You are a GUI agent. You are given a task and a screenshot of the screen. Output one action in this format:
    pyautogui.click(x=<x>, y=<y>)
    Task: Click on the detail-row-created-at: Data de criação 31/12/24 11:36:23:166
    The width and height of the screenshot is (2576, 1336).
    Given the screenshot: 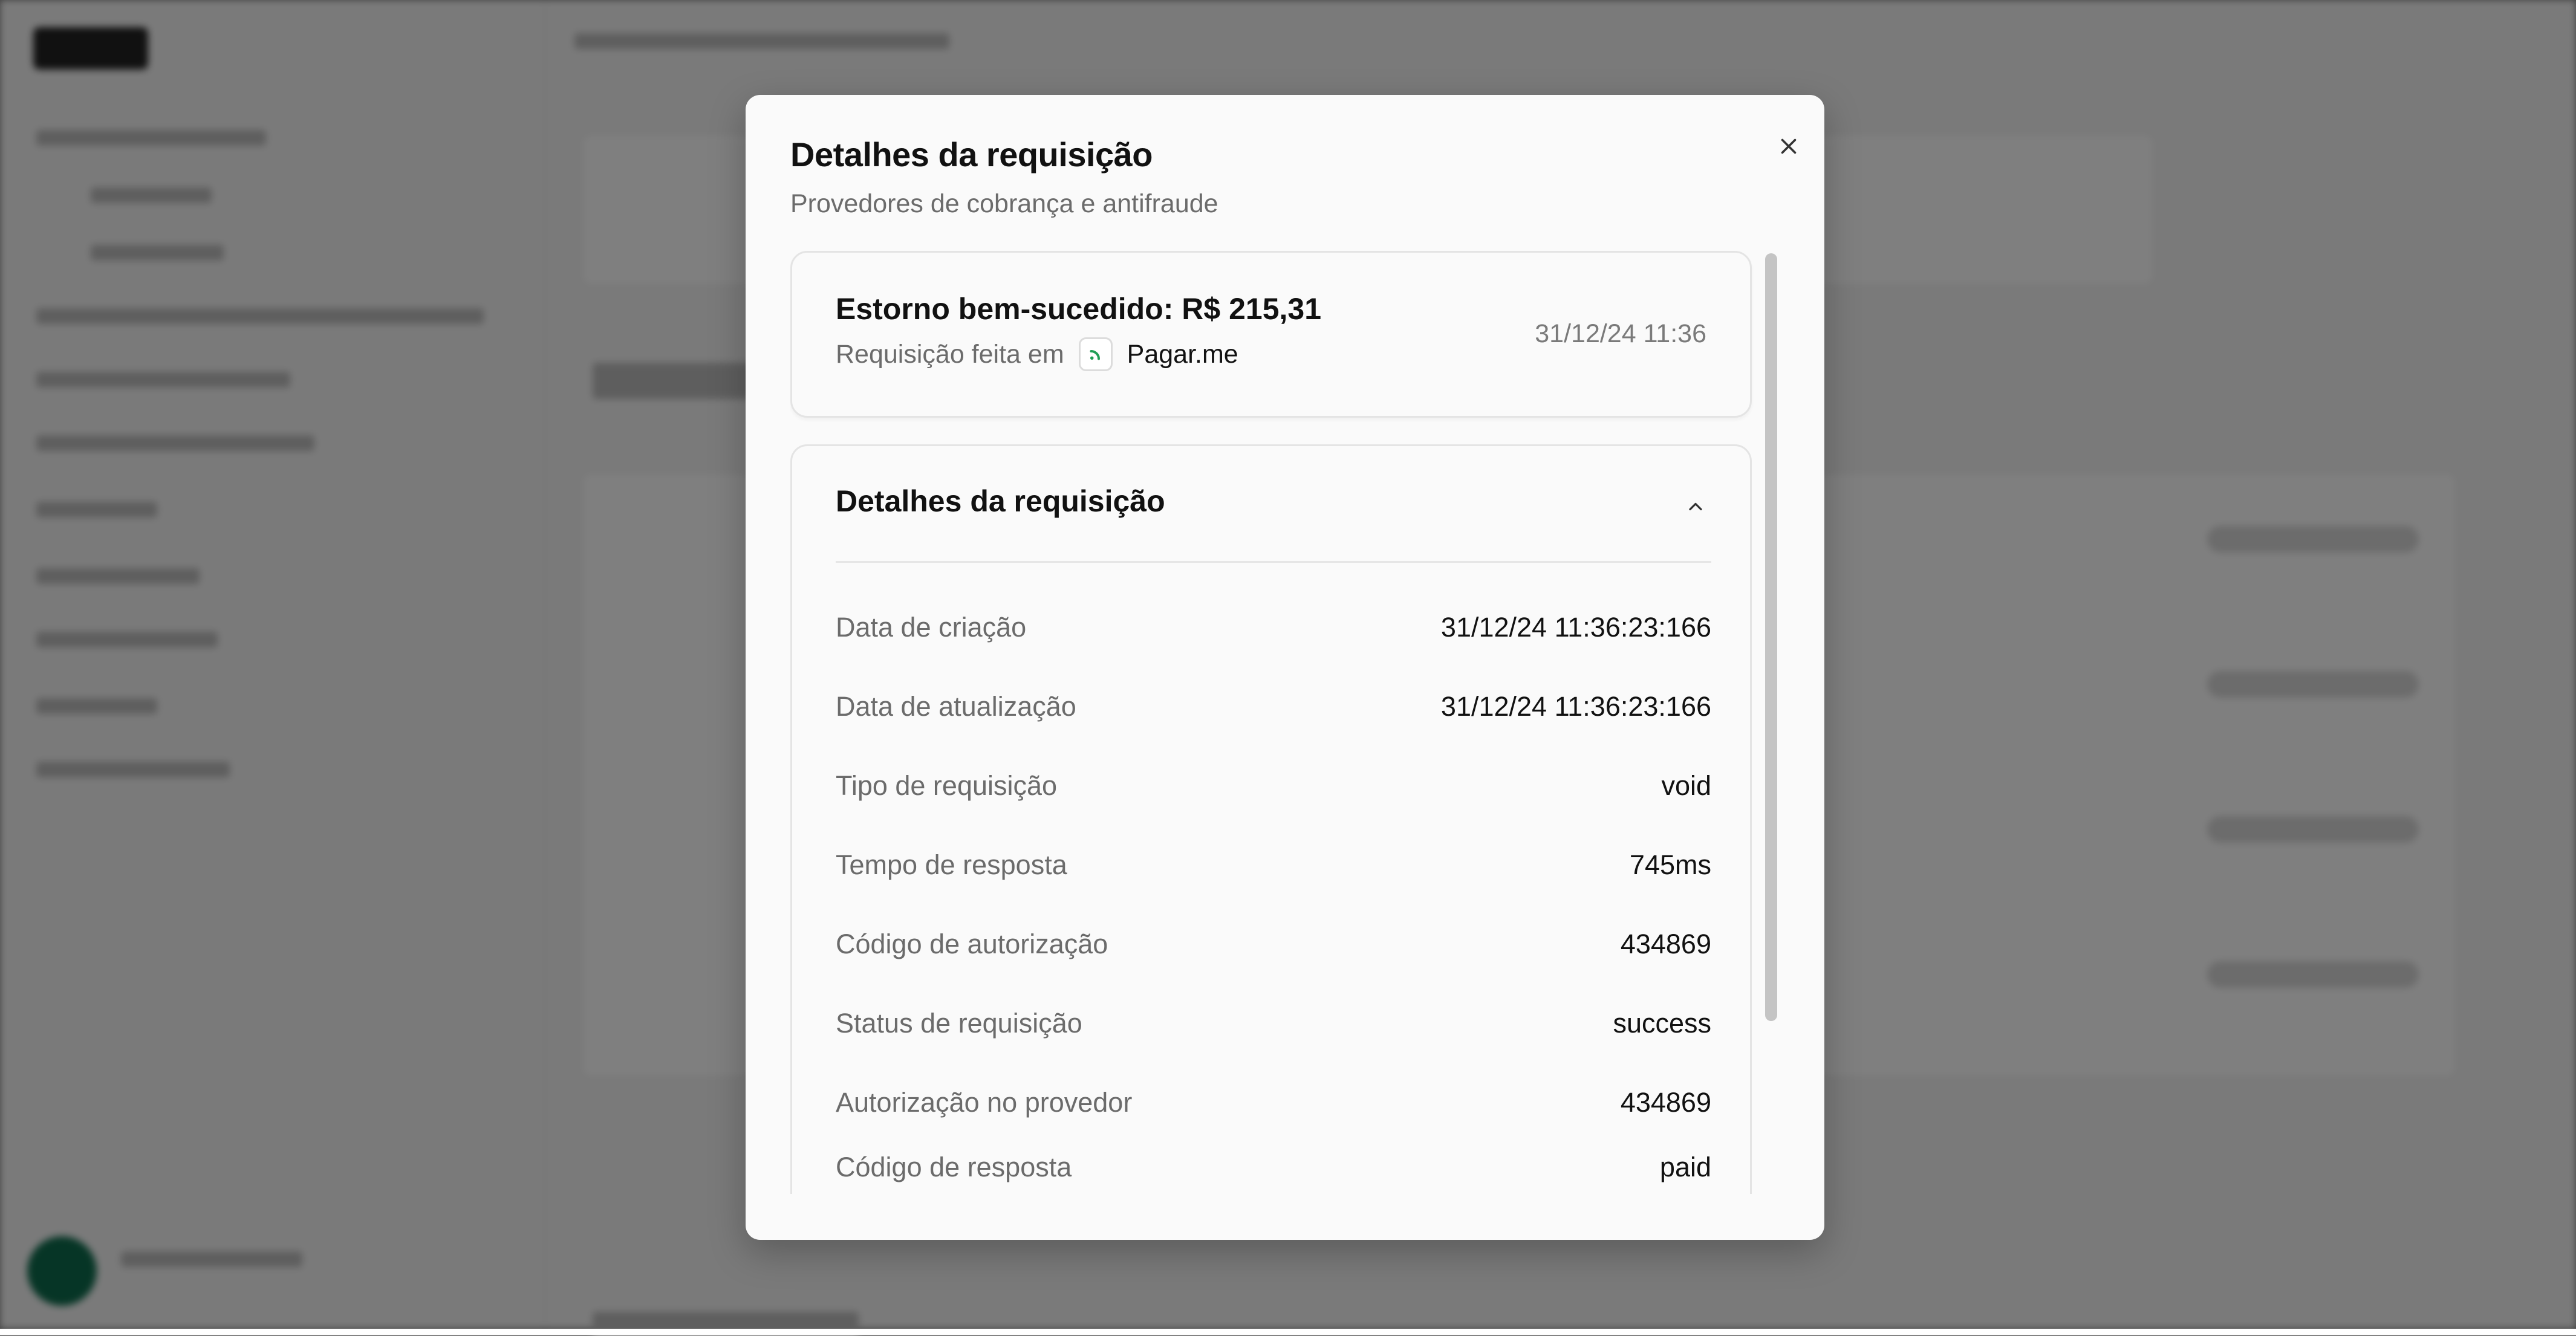 What is the action you would take?
    pyautogui.click(x=1273, y=627)
    